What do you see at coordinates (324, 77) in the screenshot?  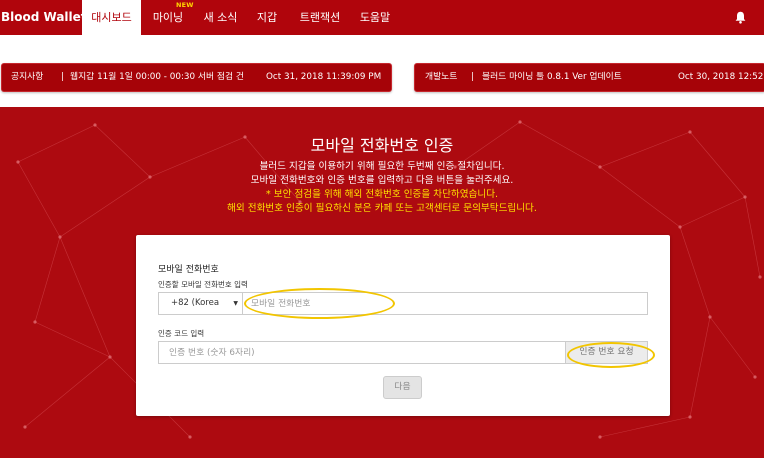 I see `notice-date: Oct 31, 2018 11:39:09 PM` at bounding box center [324, 77].